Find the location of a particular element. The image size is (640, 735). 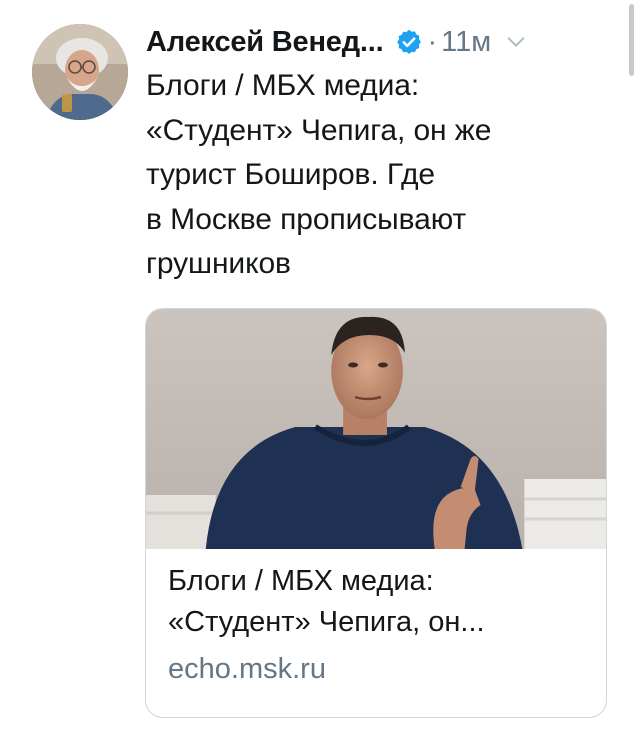

timestamp: 11м is located at coordinates (466, 42).